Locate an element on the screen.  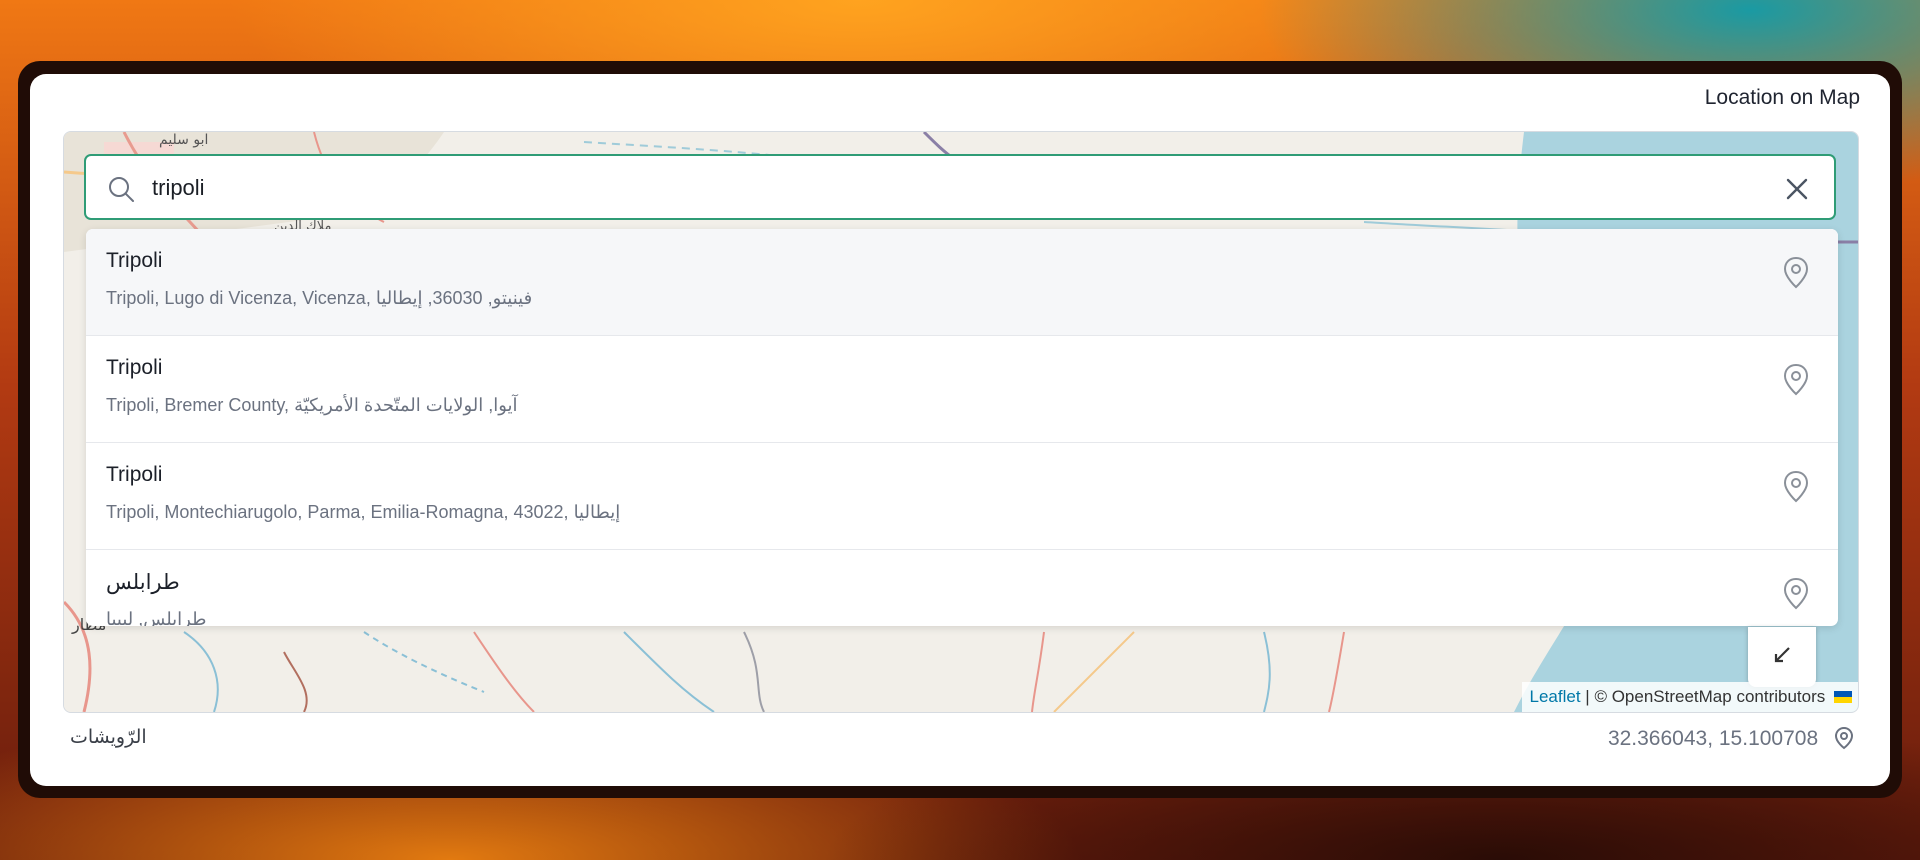
map-label: ابو سليم is located at coordinates (183, 140).